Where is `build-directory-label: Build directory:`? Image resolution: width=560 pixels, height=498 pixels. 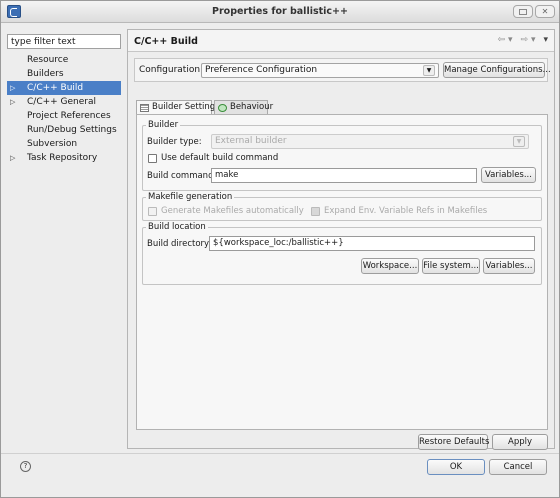 build-directory-label: Build directory: is located at coordinates (179, 244).